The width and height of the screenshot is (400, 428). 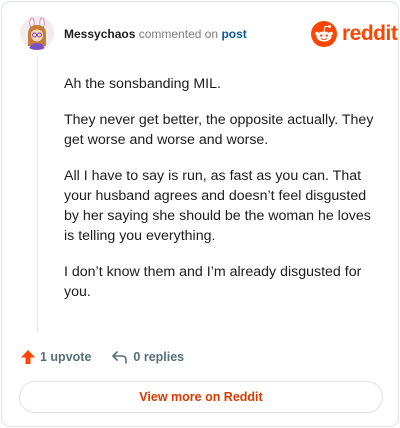 I want to click on replies-button: 0 replies, so click(x=147, y=357).